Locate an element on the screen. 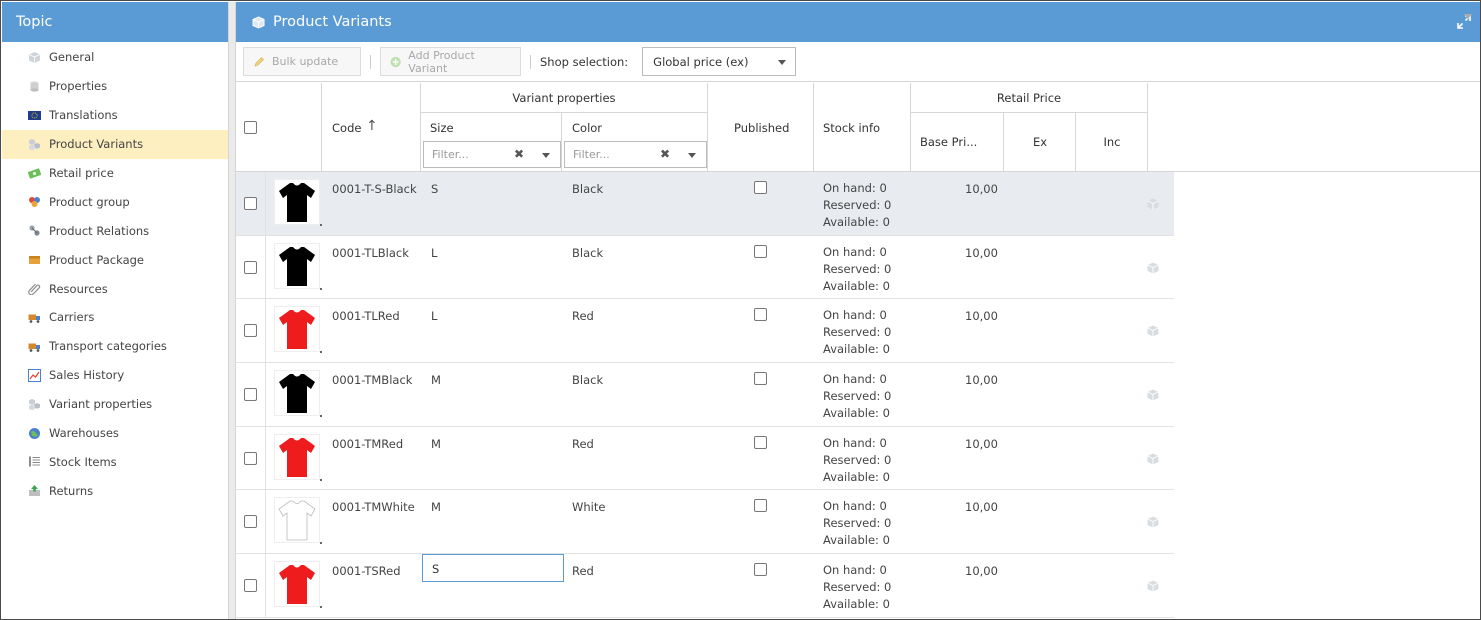 This screenshot has width=1481, height=620. stock-available: Available: 0 is located at coordinates (856, 222).